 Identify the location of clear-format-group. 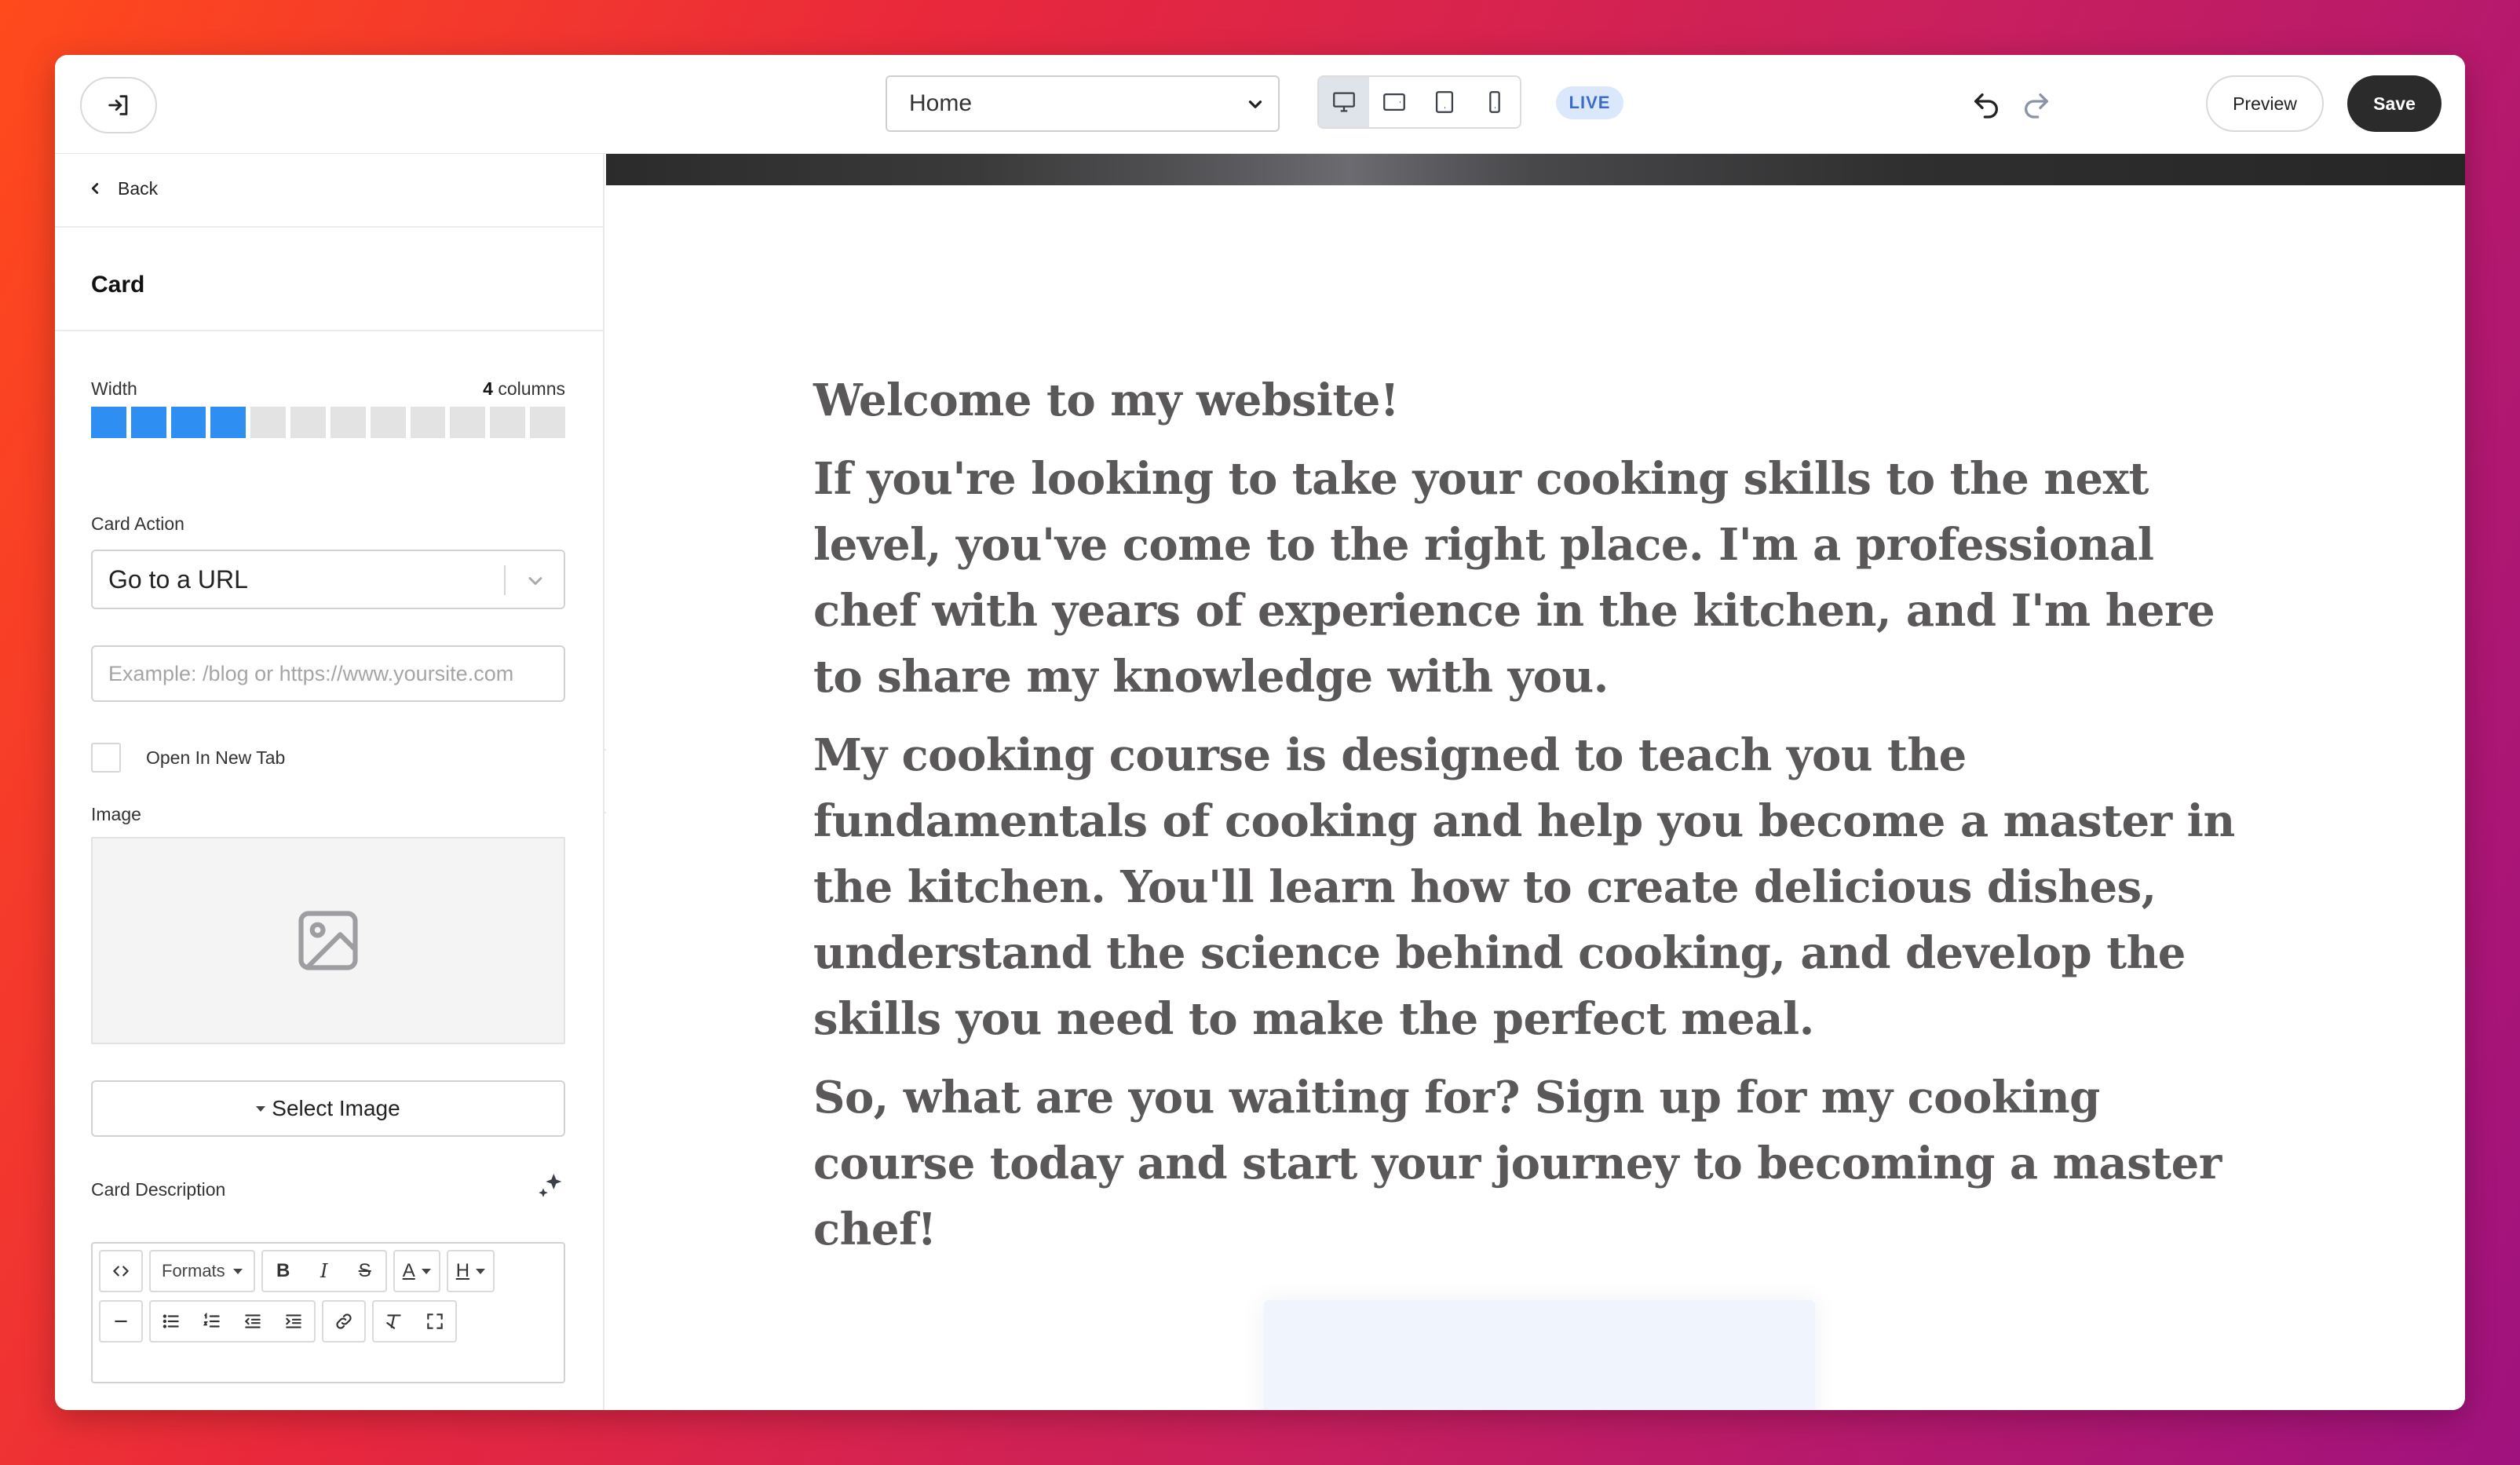
(414, 1321).